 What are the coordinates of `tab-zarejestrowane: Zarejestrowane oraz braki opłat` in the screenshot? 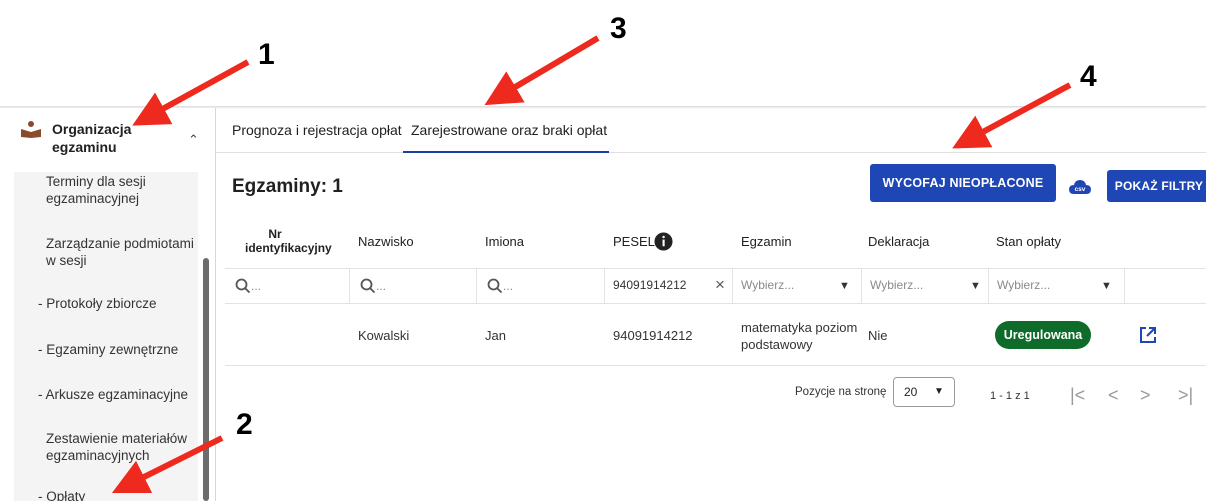 It's located at (509, 130).